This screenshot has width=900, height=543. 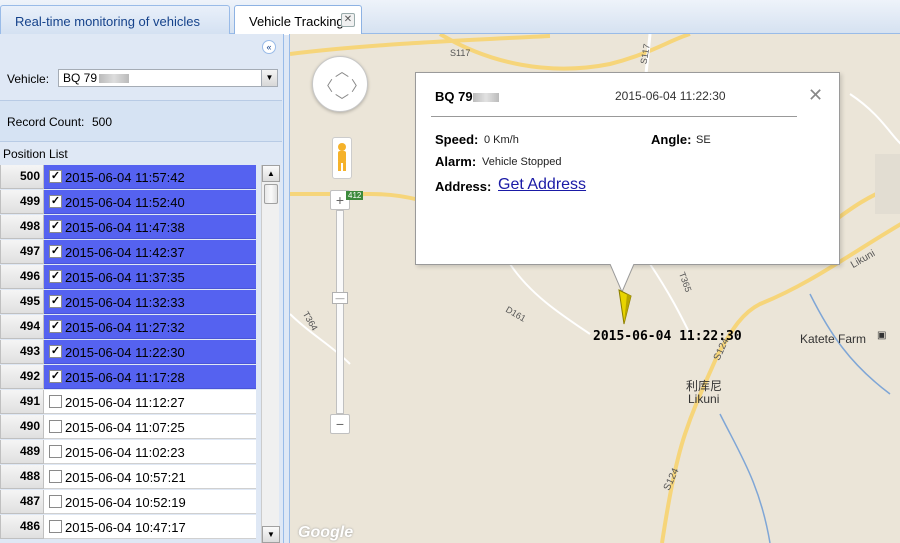 What do you see at coordinates (115, 19) in the screenshot?
I see `tab-realtime-monitoring: Real-time monitoring of vehicles` at bounding box center [115, 19].